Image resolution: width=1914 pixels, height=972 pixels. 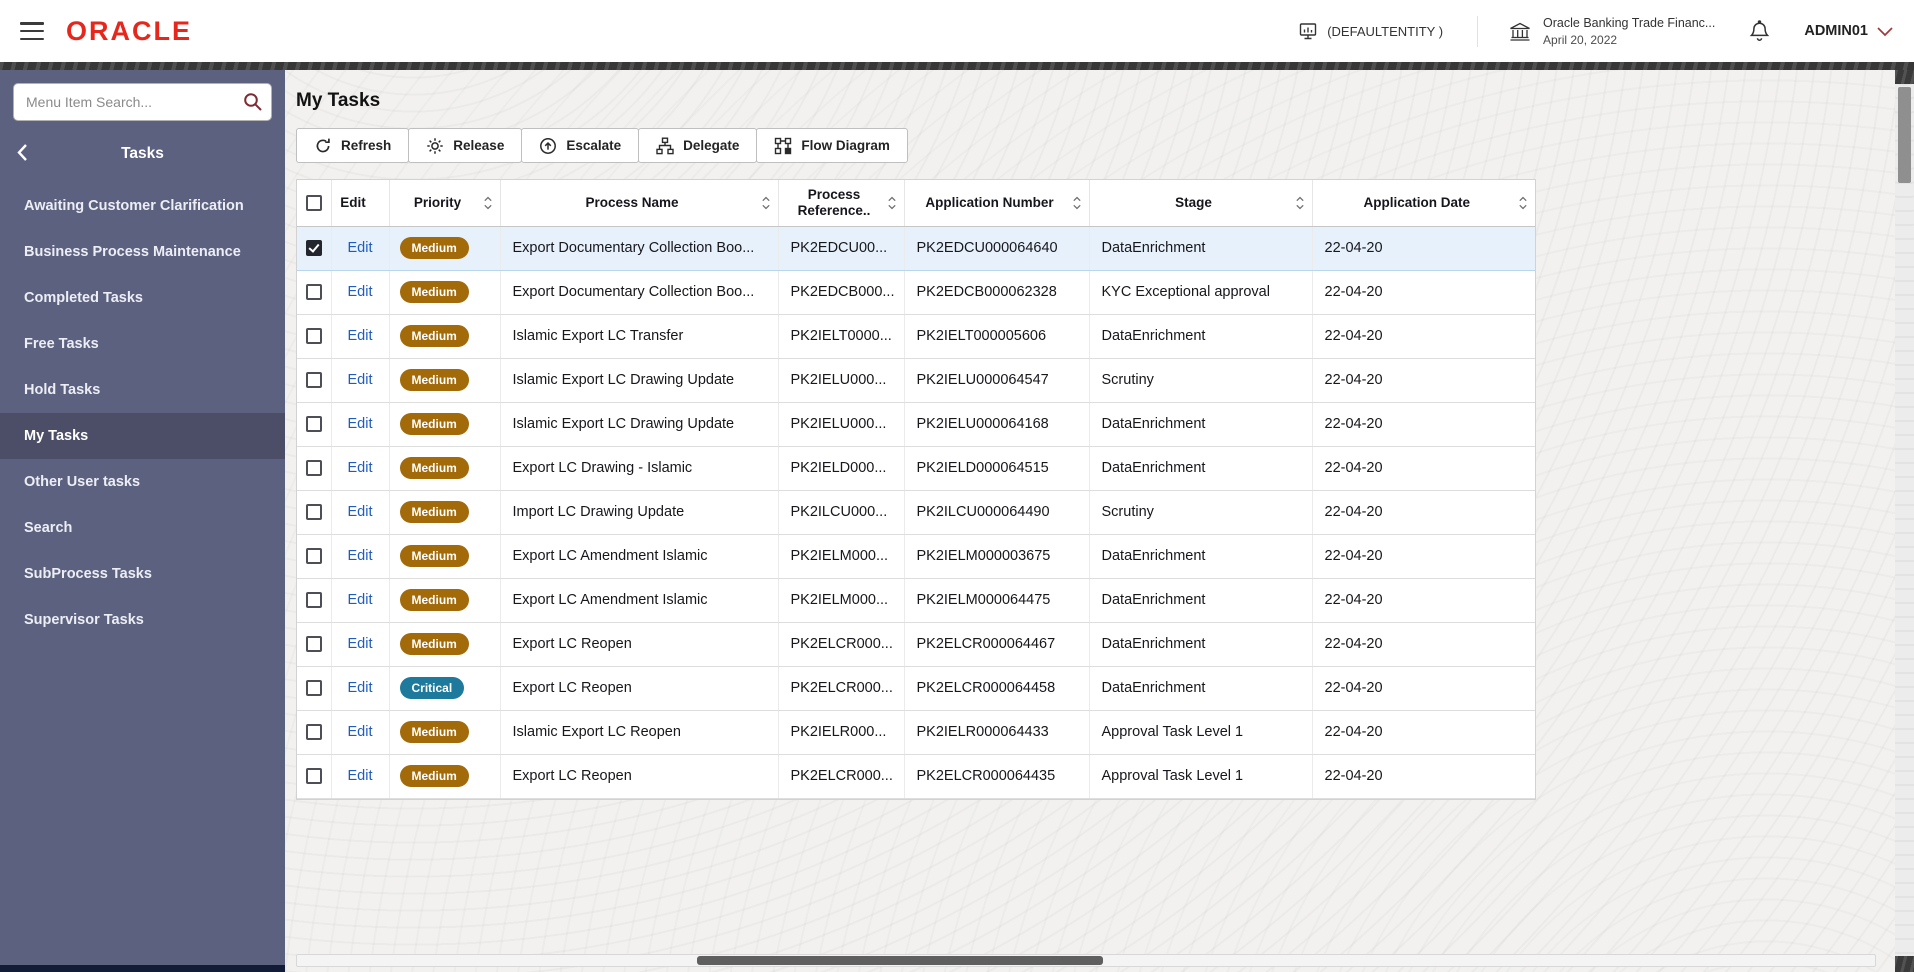 What do you see at coordinates (437, 202) in the screenshot?
I see `column-label: Priority` at bounding box center [437, 202].